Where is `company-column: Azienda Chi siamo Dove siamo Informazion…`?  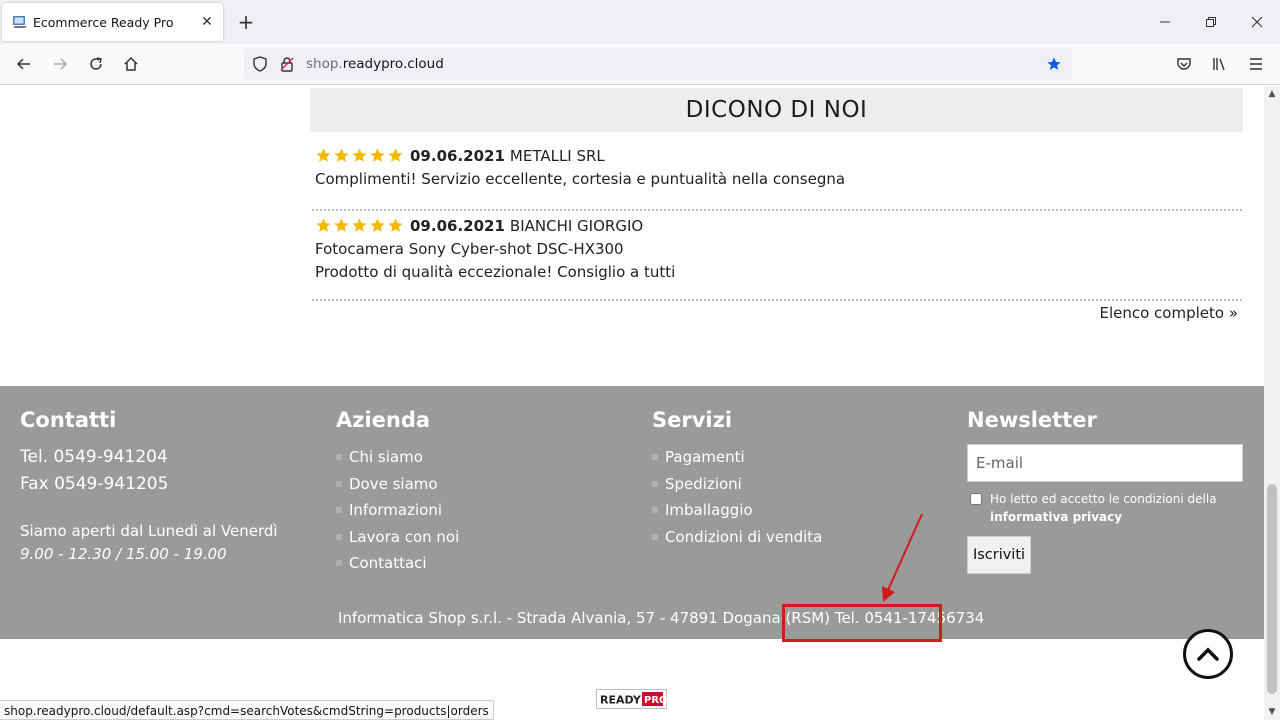
company-column: Azienda Chi siamo Dove siamo Informazion… is located at coordinates (397, 492).